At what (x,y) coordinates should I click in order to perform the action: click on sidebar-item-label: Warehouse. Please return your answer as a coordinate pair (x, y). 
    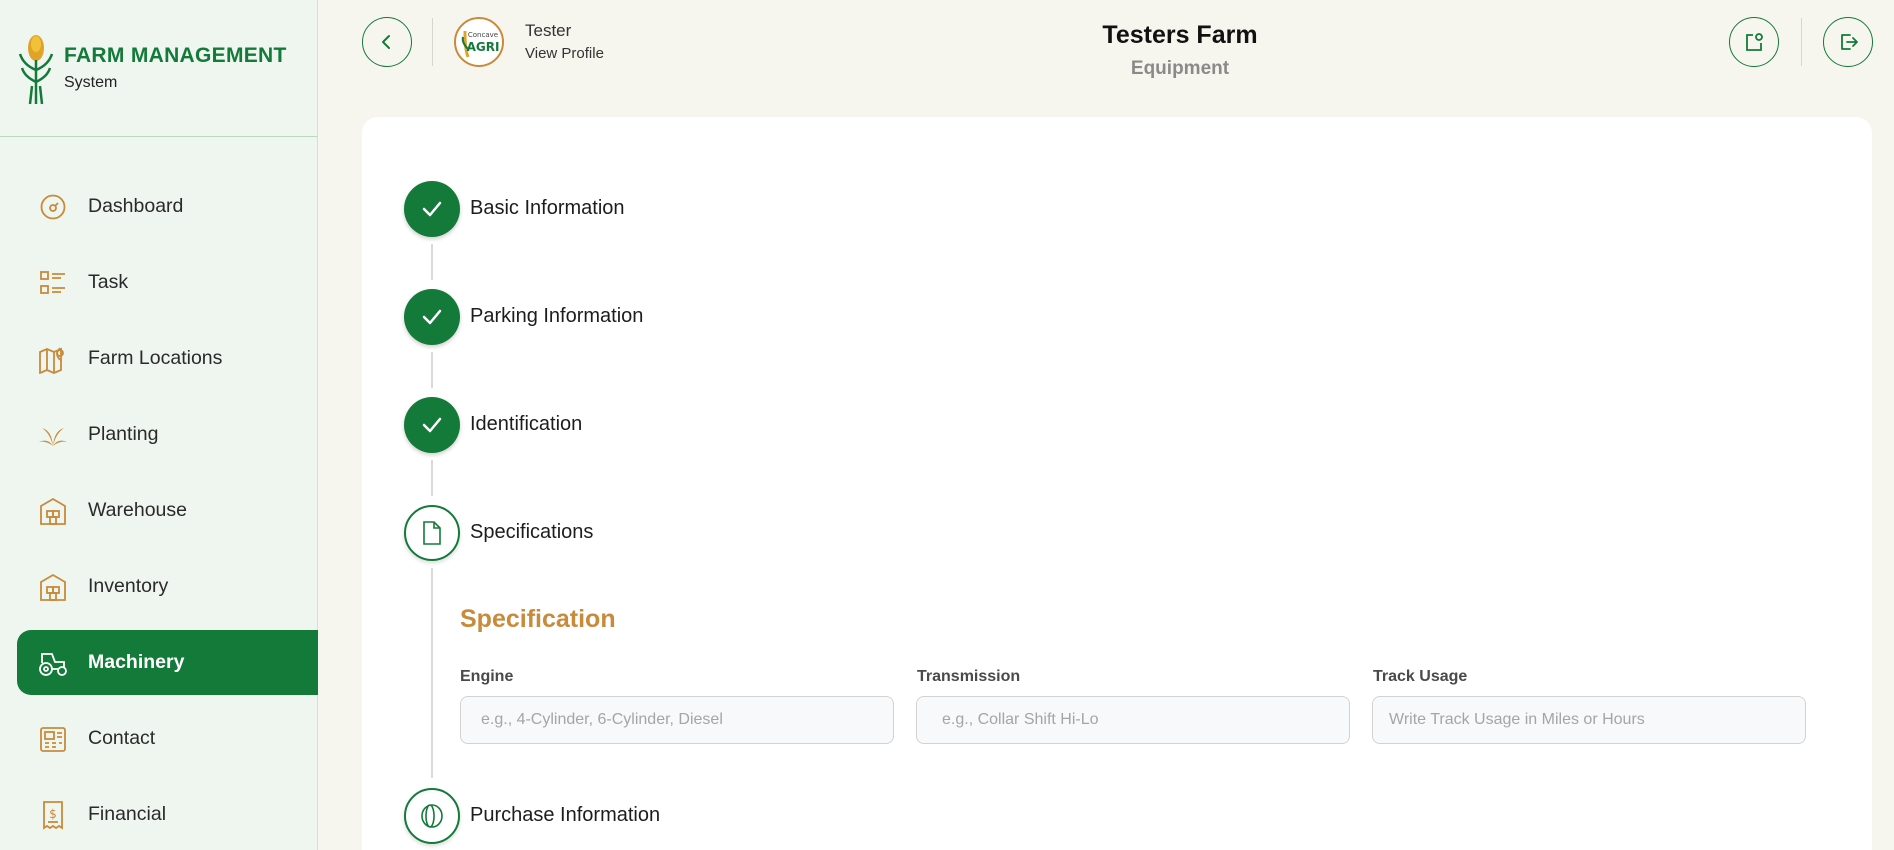
    Looking at the image, I should click on (137, 510).